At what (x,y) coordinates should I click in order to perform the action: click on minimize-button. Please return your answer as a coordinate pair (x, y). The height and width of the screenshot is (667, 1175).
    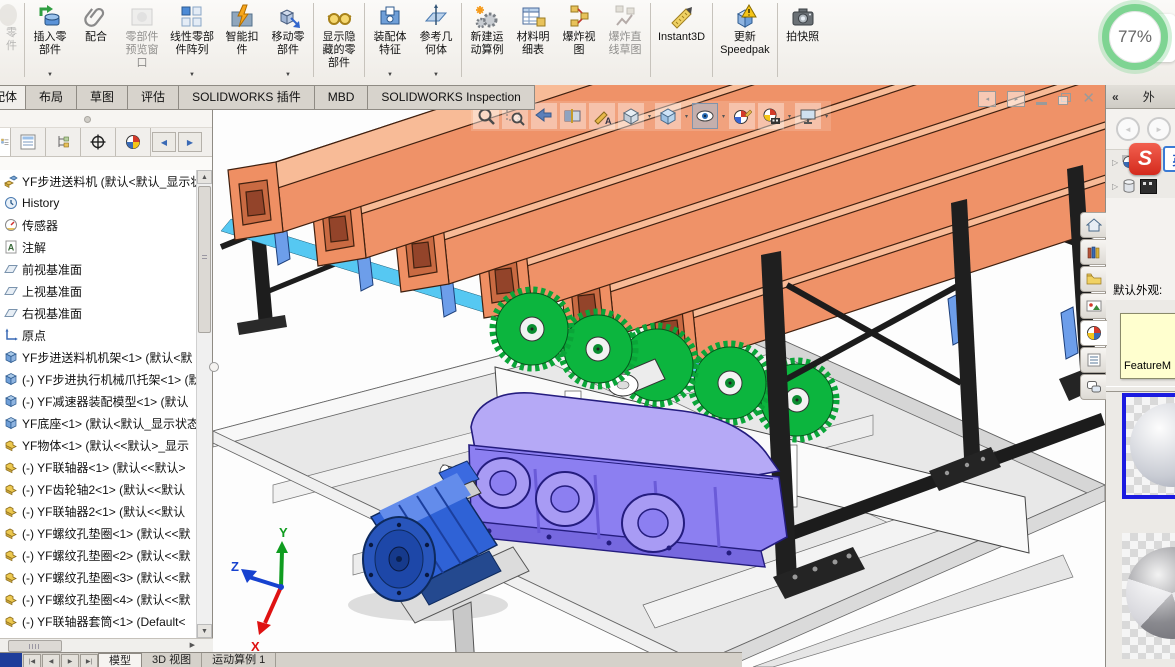
    Looking at the image, I should click on (1042, 103).